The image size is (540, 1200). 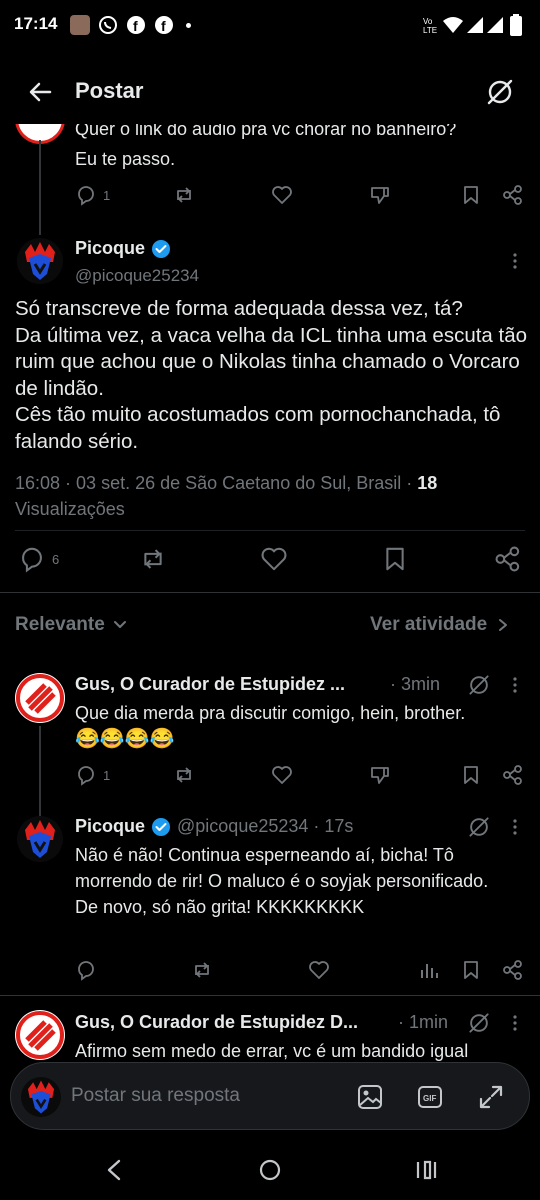 I want to click on reply-composer: Postar sua resposta GIF, so click(x=270, y=1096).